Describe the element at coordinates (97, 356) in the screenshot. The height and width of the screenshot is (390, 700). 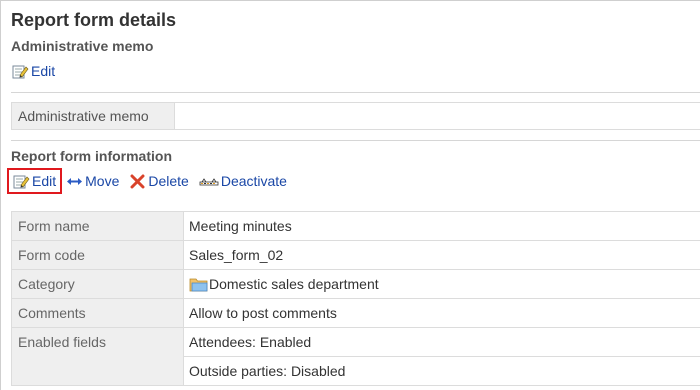
I see `enabled-fields-label: Enabled fields` at that location.